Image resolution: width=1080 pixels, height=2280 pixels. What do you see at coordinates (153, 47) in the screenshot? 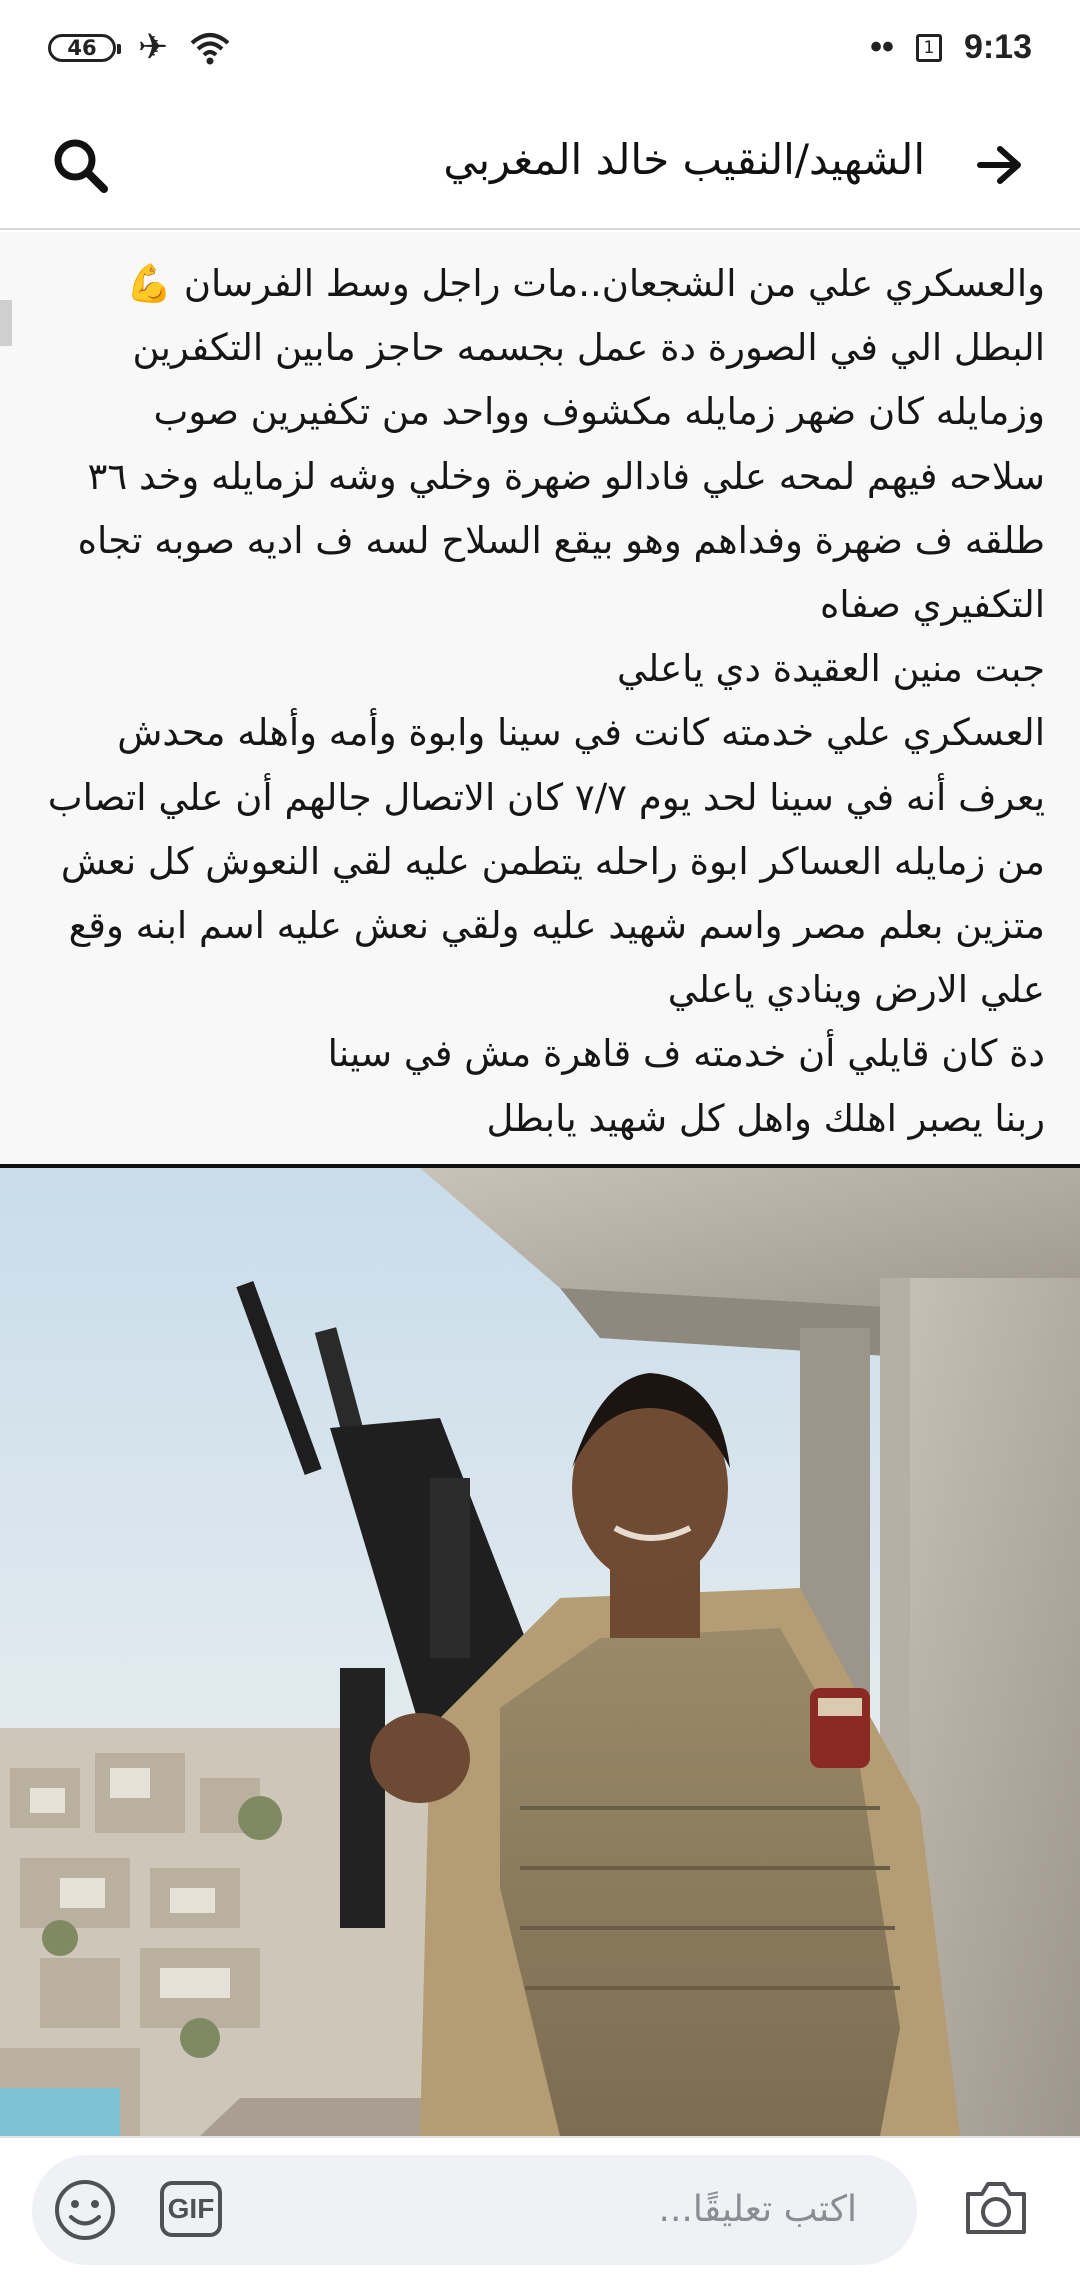
I see `airplane-mode-icon: ✈` at bounding box center [153, 47].